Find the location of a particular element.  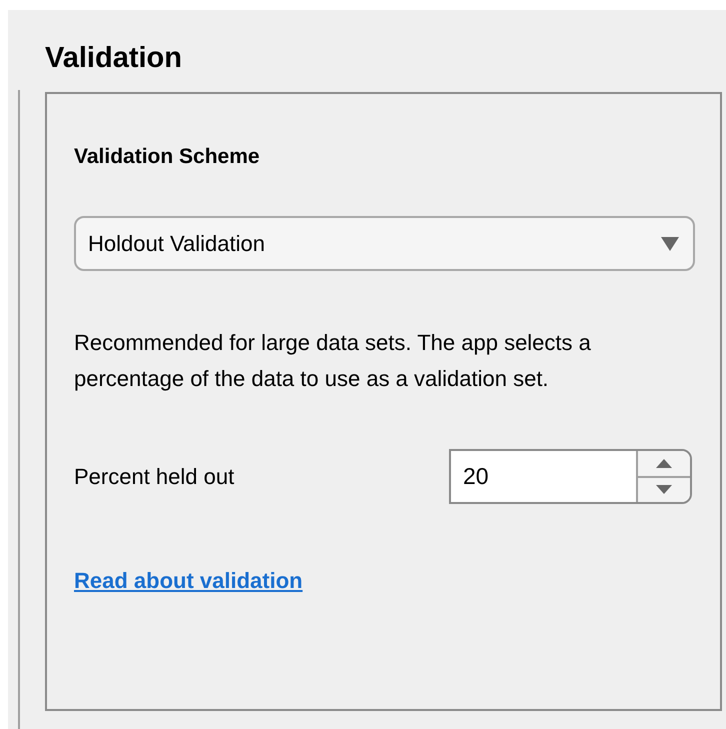

up-arrow-icon is located at coordinates (664, 463).